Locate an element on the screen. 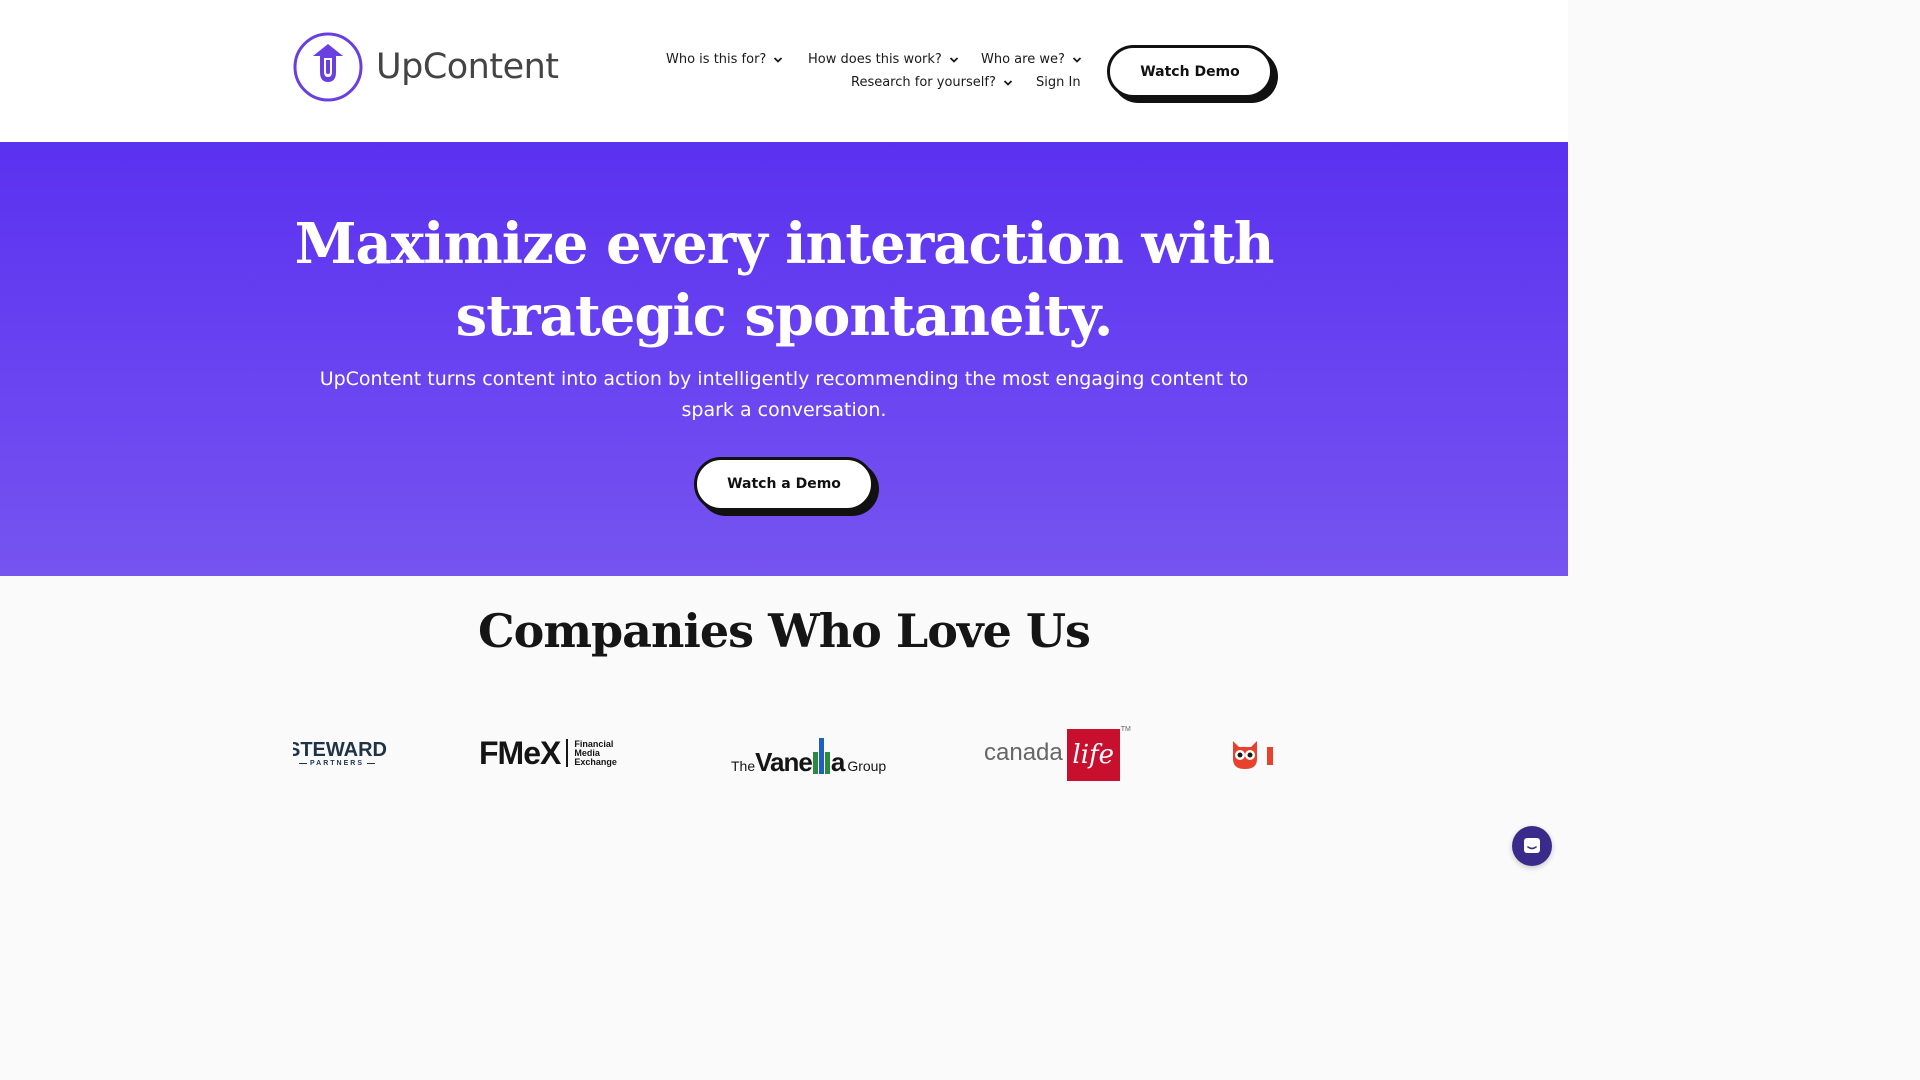 This screenshot has width=1920, height=1080. nav-how-does-this-work: How does this work? is located at coordinates (883, 59).